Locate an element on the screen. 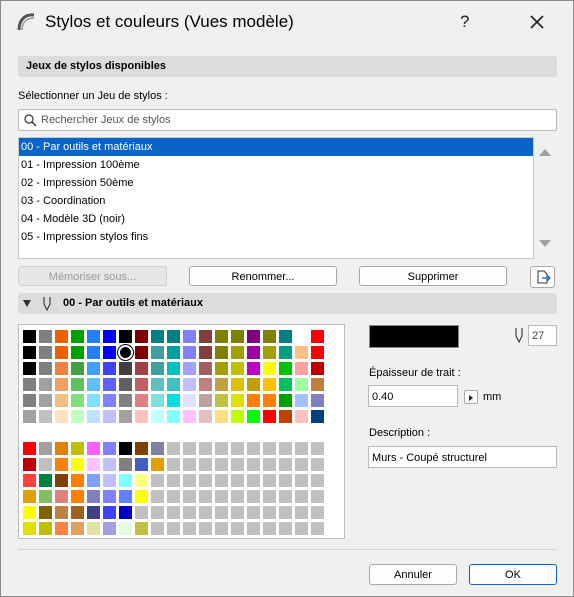 Image resolution: width=574 pixels, height=597 pixels. penset-search-input: Rechercher Jeux de stylos is located at coordinates (287, 120).